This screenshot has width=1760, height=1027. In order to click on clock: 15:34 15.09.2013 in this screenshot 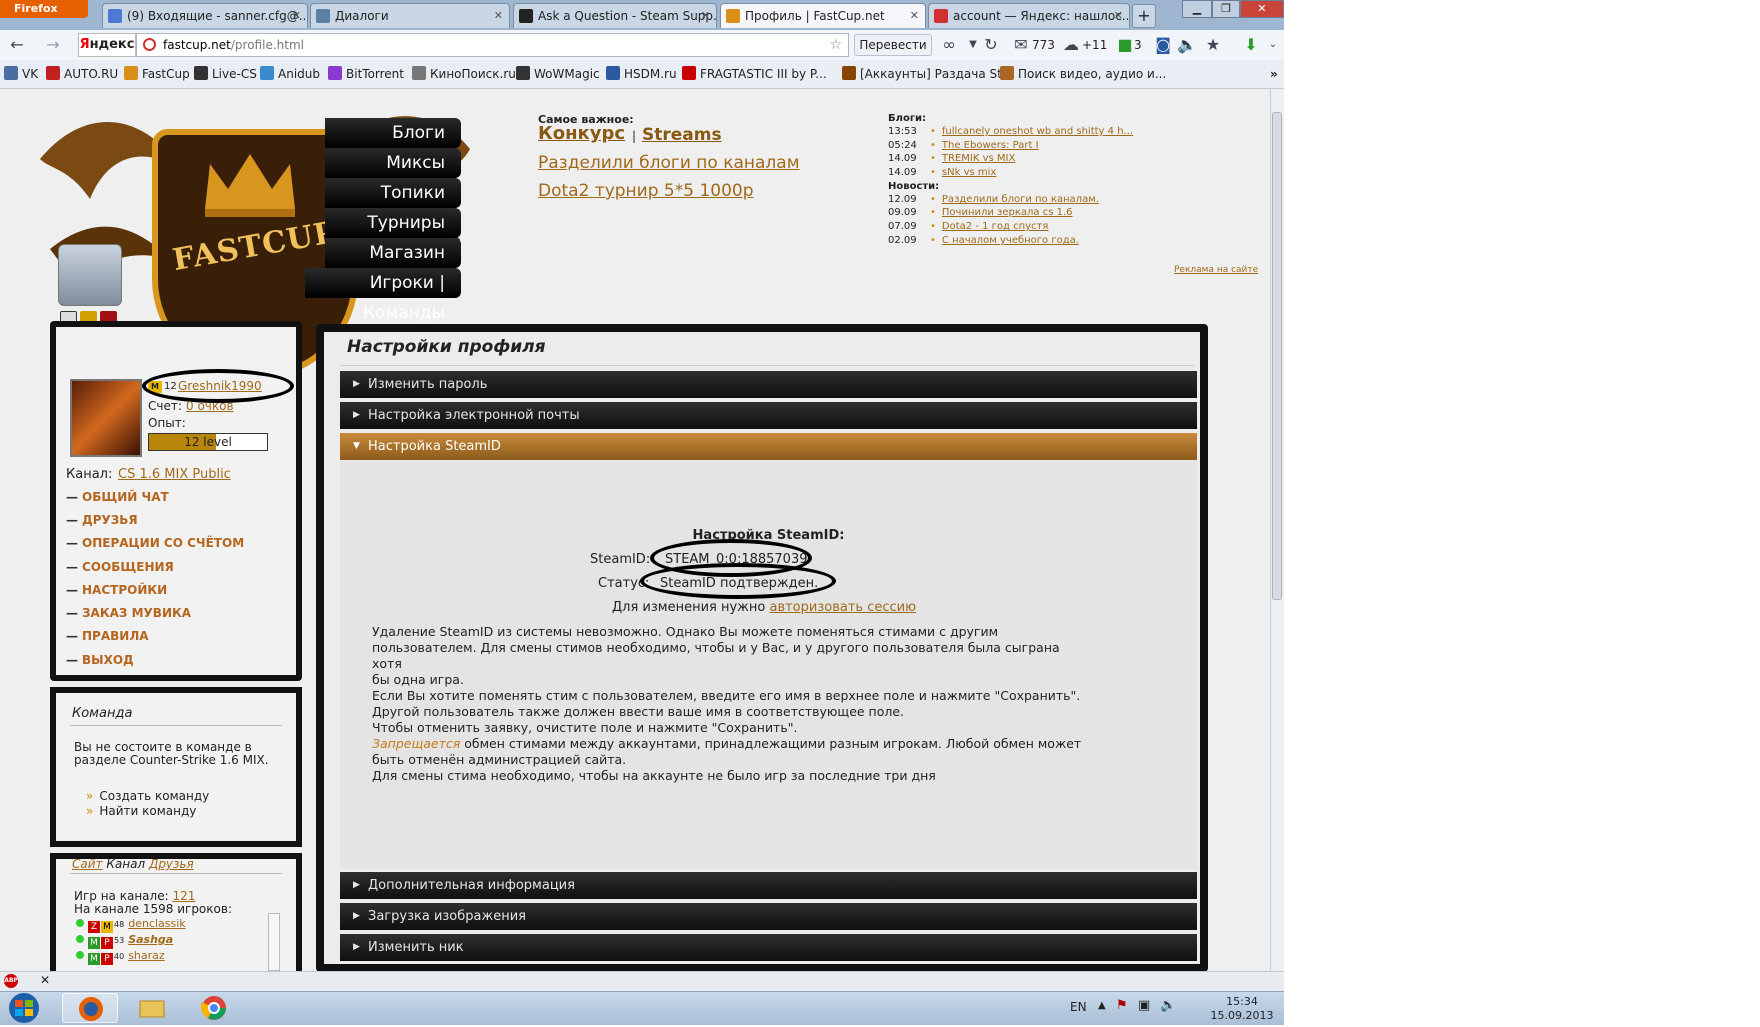, I will do `click(1242, 1009)`.